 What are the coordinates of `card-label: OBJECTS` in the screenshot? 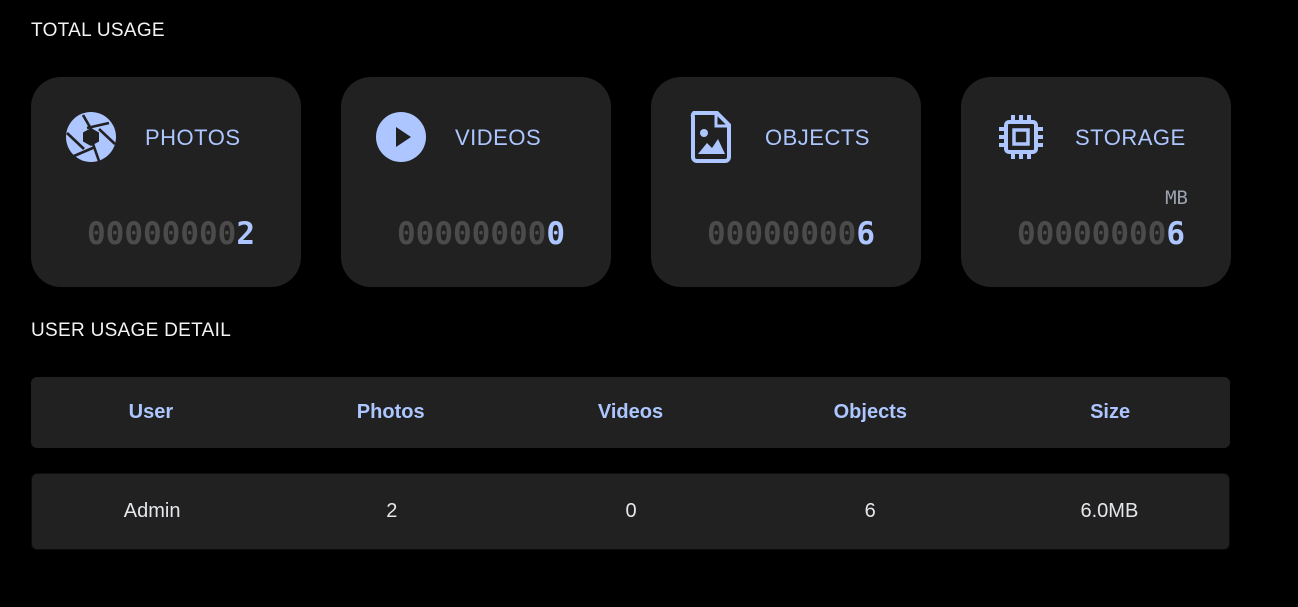 It's located at (817, 137).